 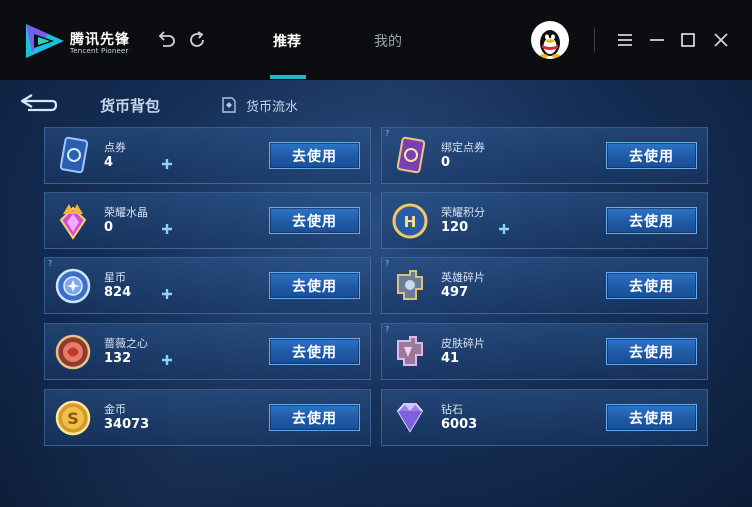 I want to click on rose-heart-icon, so click(x=73, y=352).